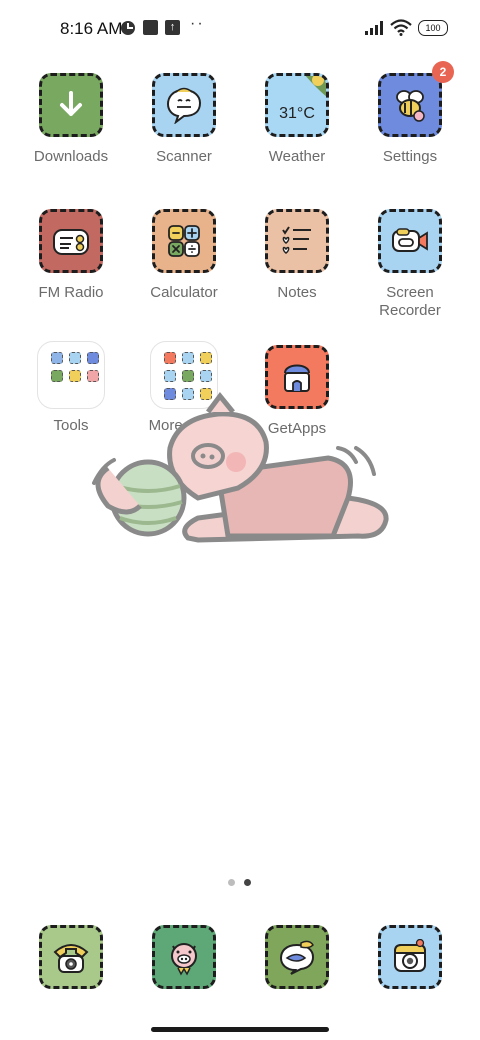  Describe the element at coordinates (71, 241) in the screenshot. I see `radio-icon` at that location.